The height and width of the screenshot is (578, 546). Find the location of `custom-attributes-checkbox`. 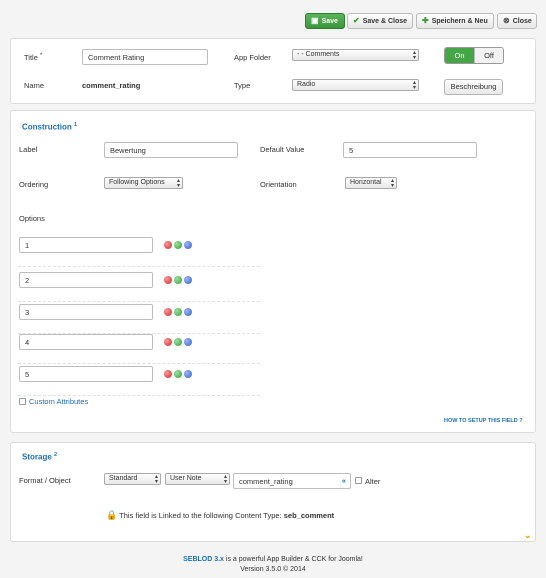

custom-attributes-checkbox is located at coordinates (22, 401).